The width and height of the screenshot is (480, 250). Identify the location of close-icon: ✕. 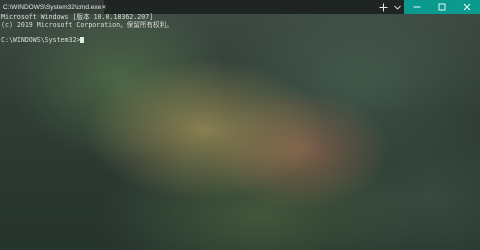
(103, 7).